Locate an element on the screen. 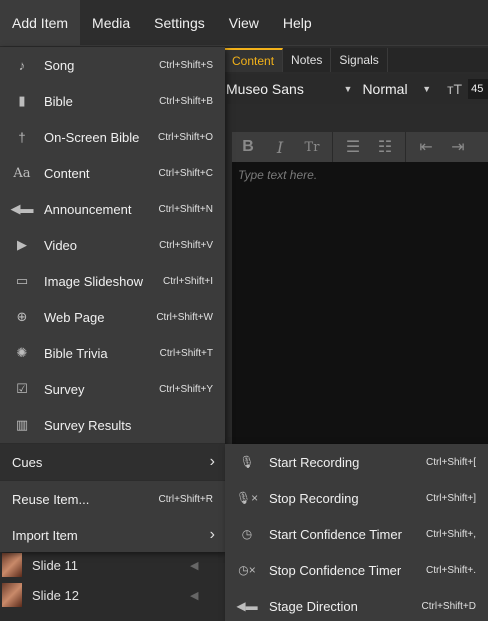 This screenshot has width=488, height=621. menu-help: Help is located at coordinates (297, 23).